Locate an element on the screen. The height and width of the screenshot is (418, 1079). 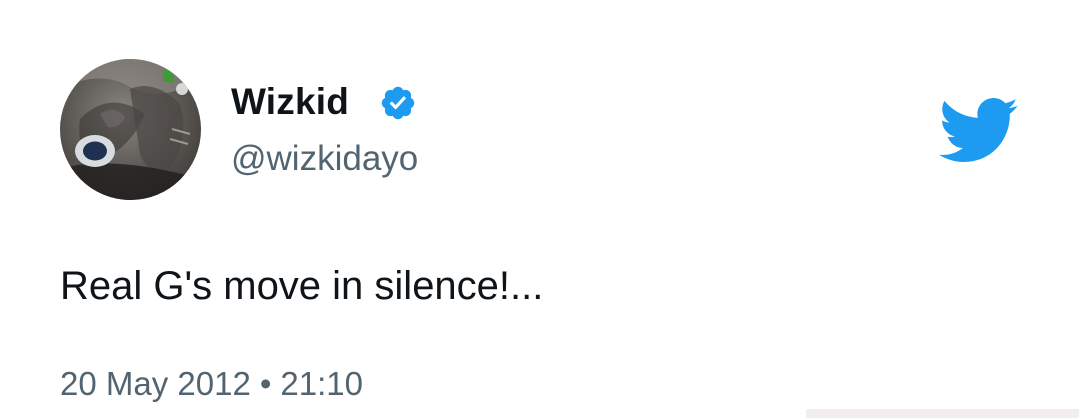
tweet-date: 20 May 2012 is located at coordinates (155, 383).